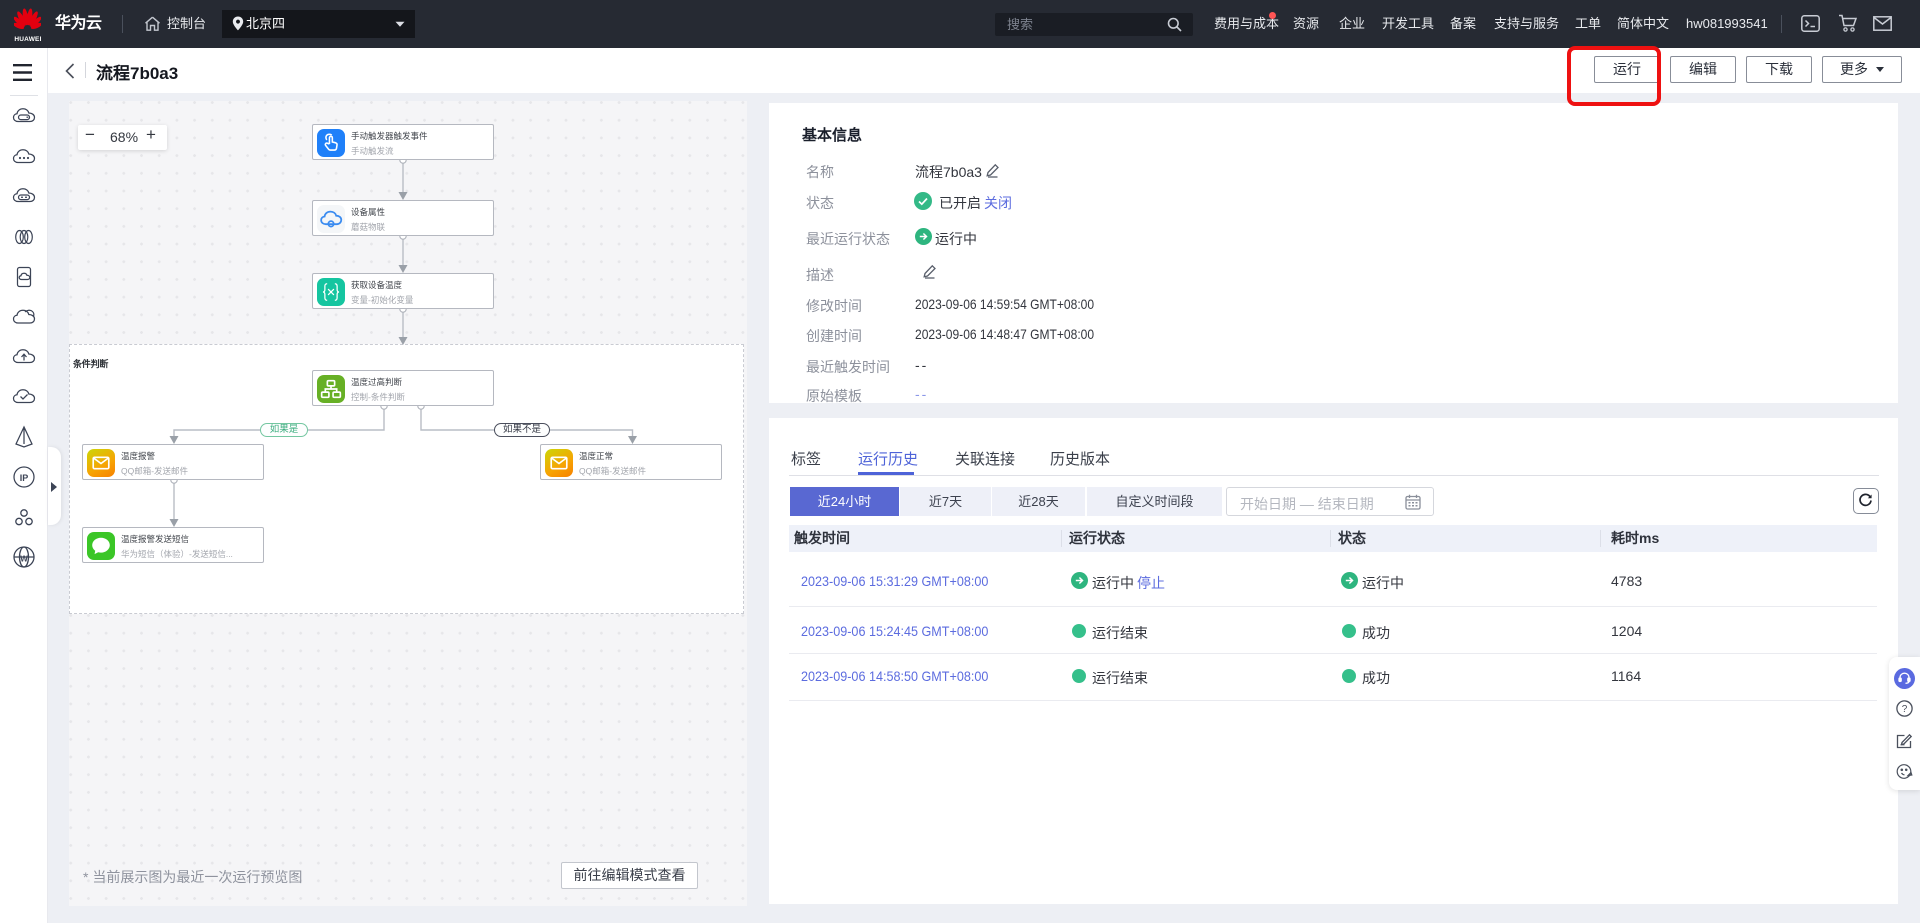 Image resolution: width=1920 pixels, height=923 pixels. What do you see at coordinates (24, 559) in the screenshot?
I see `svg-text: W` at bounding box center [24, 559].